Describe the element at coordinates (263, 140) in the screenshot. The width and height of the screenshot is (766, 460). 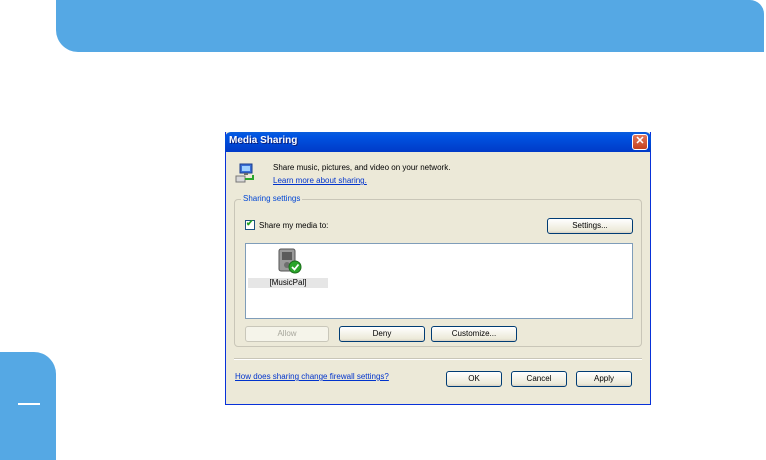
I see `dialog-title: Media Sharing` at that location.